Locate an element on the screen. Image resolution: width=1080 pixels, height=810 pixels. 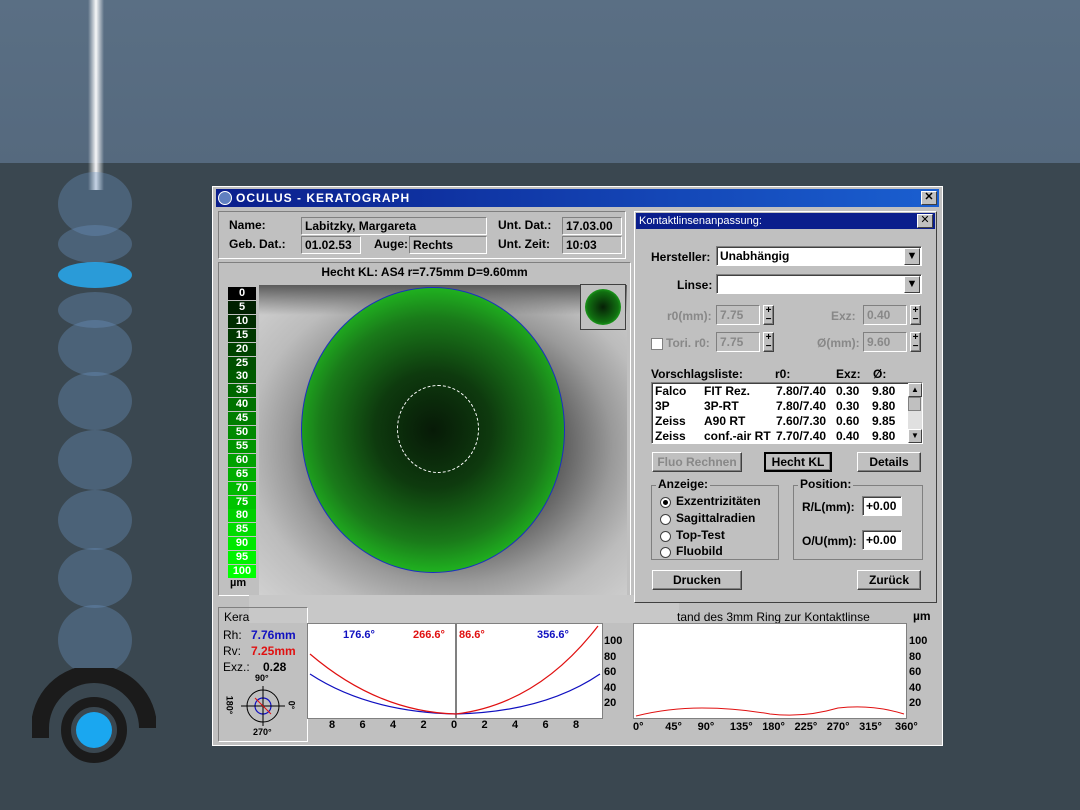
radio-fluo is located at coordinates (665, 552).